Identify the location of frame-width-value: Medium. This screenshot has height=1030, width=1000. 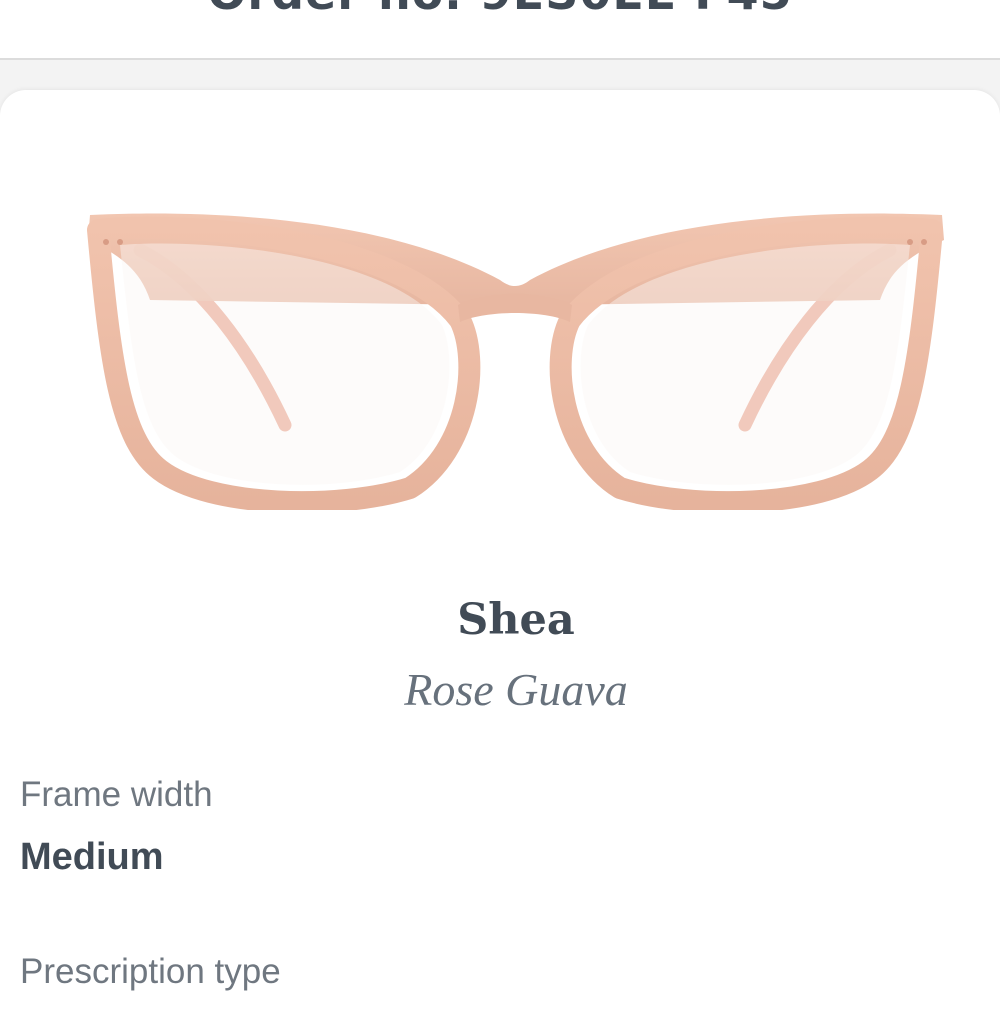
(92, 857).